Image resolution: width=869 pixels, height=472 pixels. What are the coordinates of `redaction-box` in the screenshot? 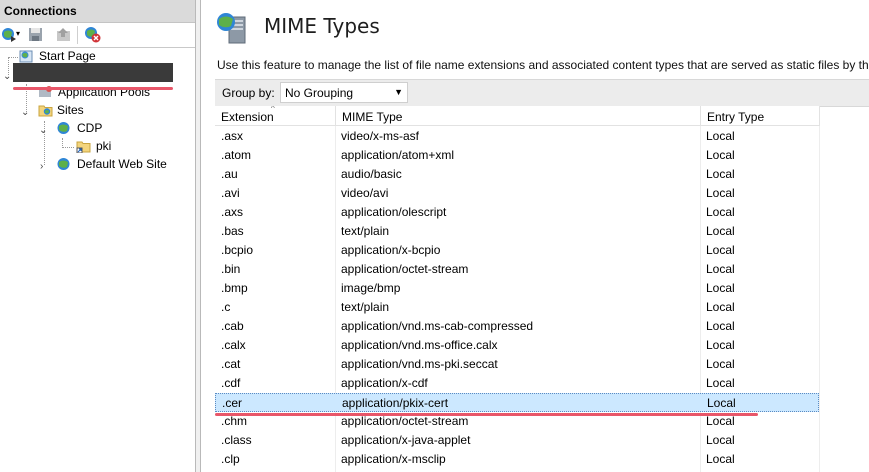 It's located at (93, 72).